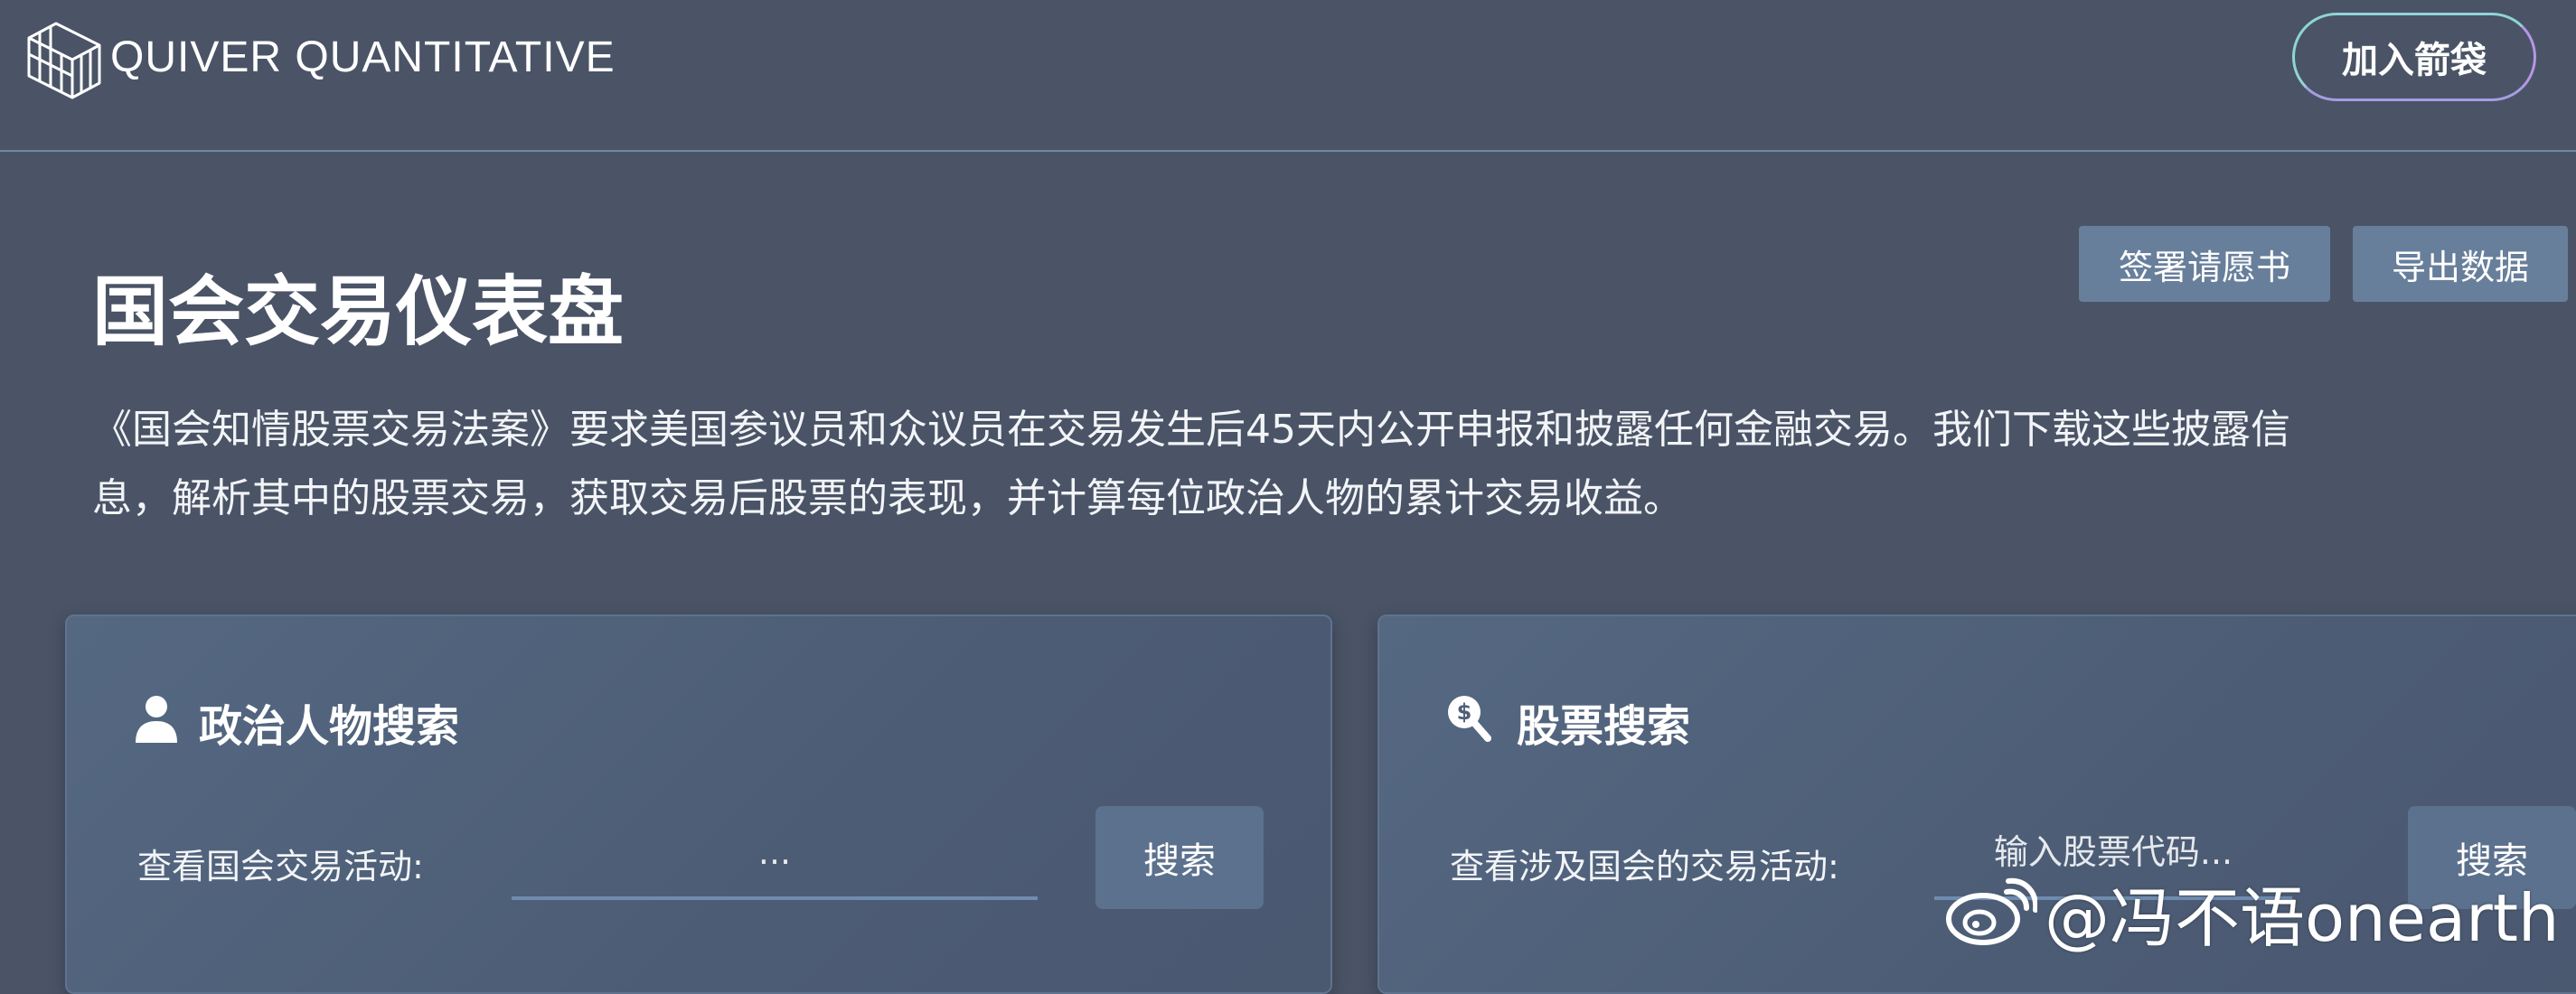 The image size is (2576, 994). What do you see at coordinates (2204, 264) in the screenshot?
I see `sign-petition-button: 签署请愿书` at bounding box center [2204, 264].